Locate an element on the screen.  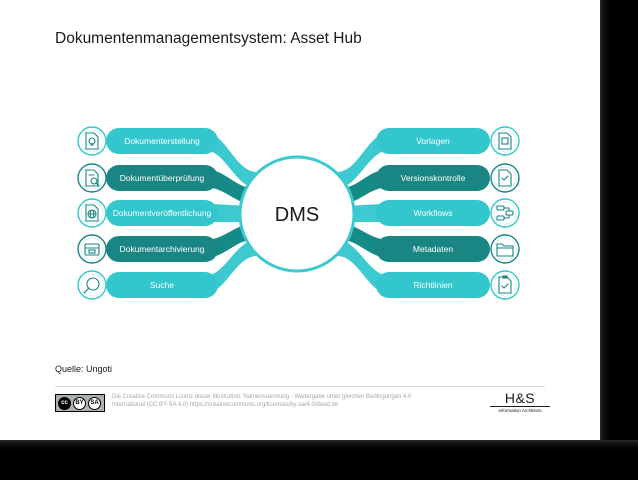
left-item-3: Dokumentveröffentlichung is located at coordinates (147, 213).